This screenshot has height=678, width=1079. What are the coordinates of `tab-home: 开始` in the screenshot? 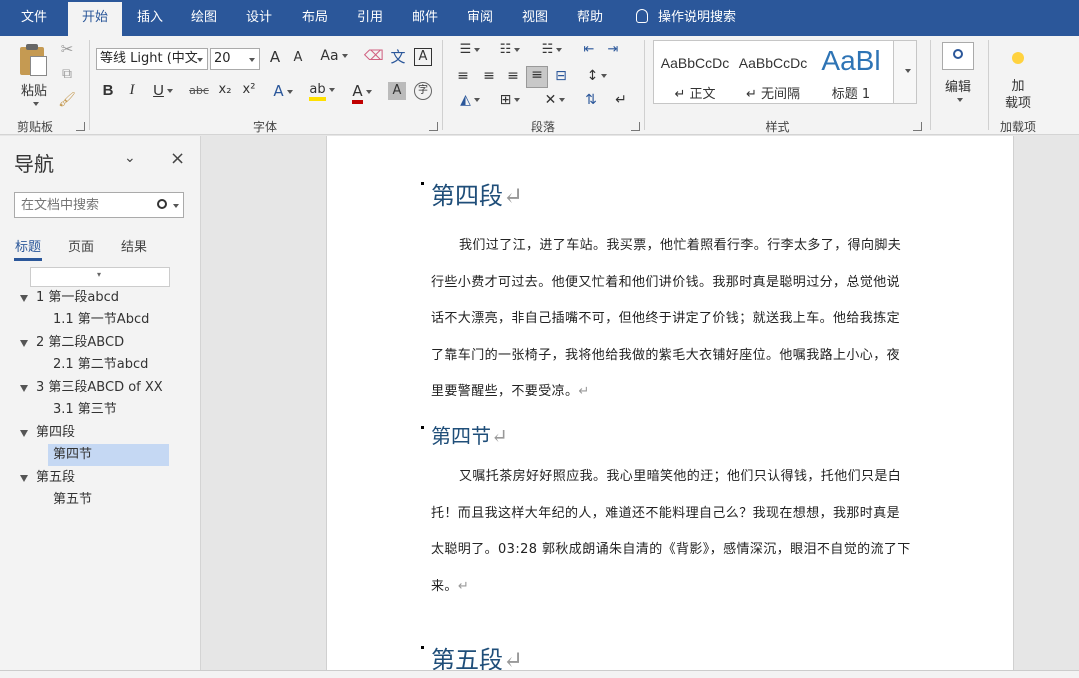 It's located at (95, 19).